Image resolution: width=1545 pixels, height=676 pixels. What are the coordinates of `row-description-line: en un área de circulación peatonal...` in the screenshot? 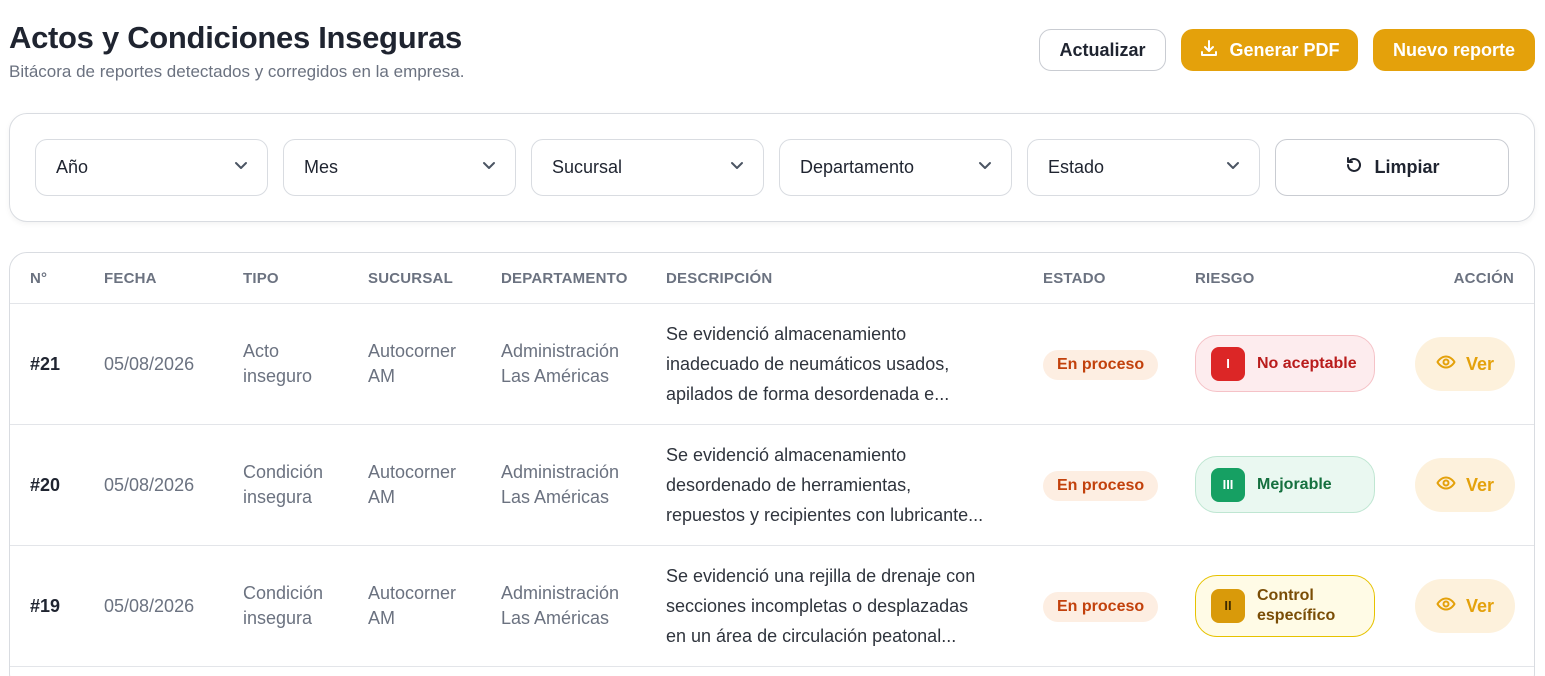 It's located at (811, 636).